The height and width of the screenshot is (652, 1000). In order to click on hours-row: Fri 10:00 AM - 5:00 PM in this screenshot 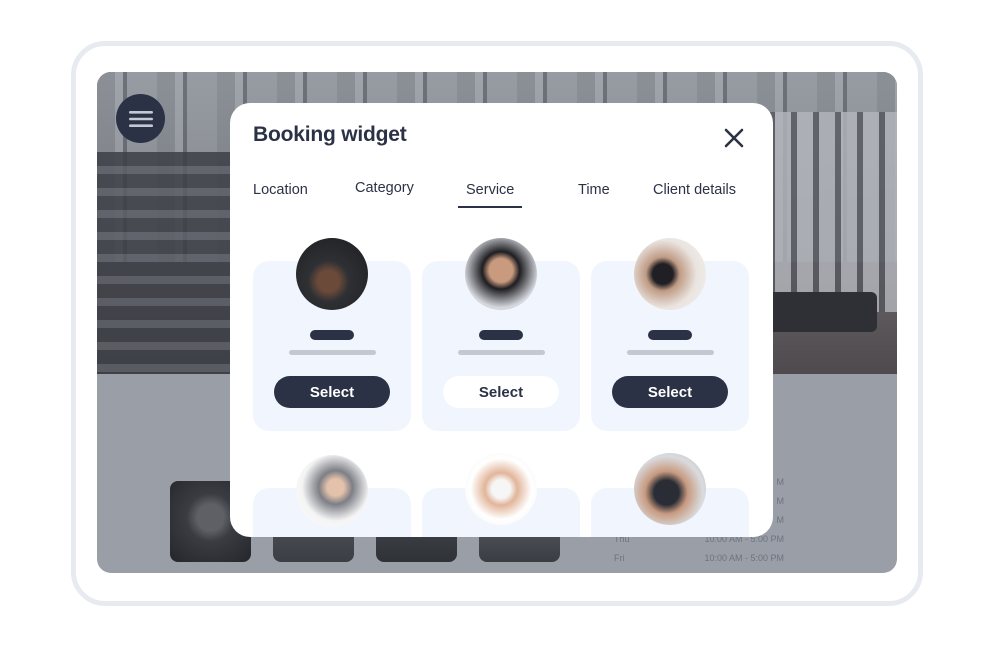, I will do `click(699, 558)`.